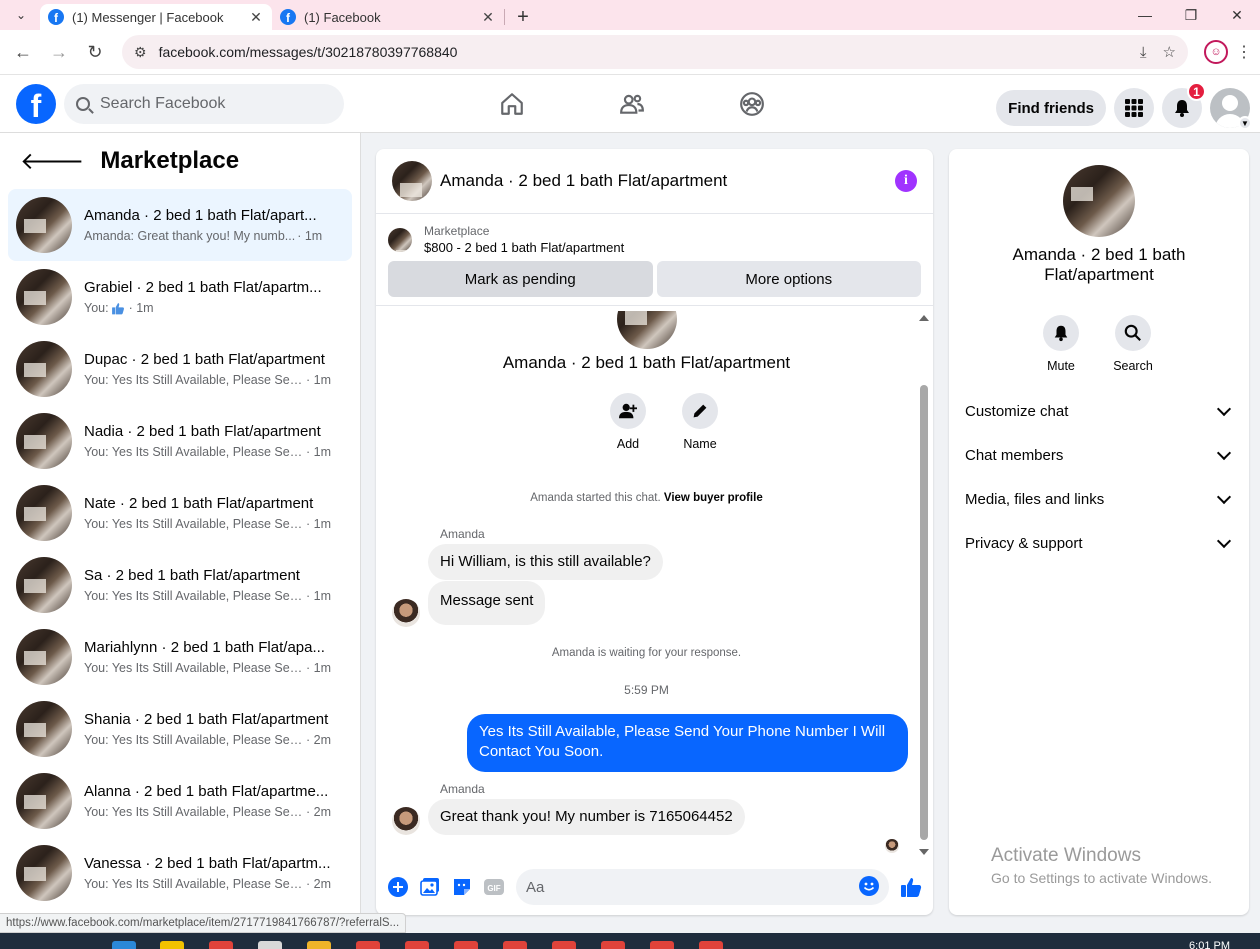 The width and height of the screenshot is (1260, 949). I want to click on back-arrow-icon: 🡐, so click(52, 161).